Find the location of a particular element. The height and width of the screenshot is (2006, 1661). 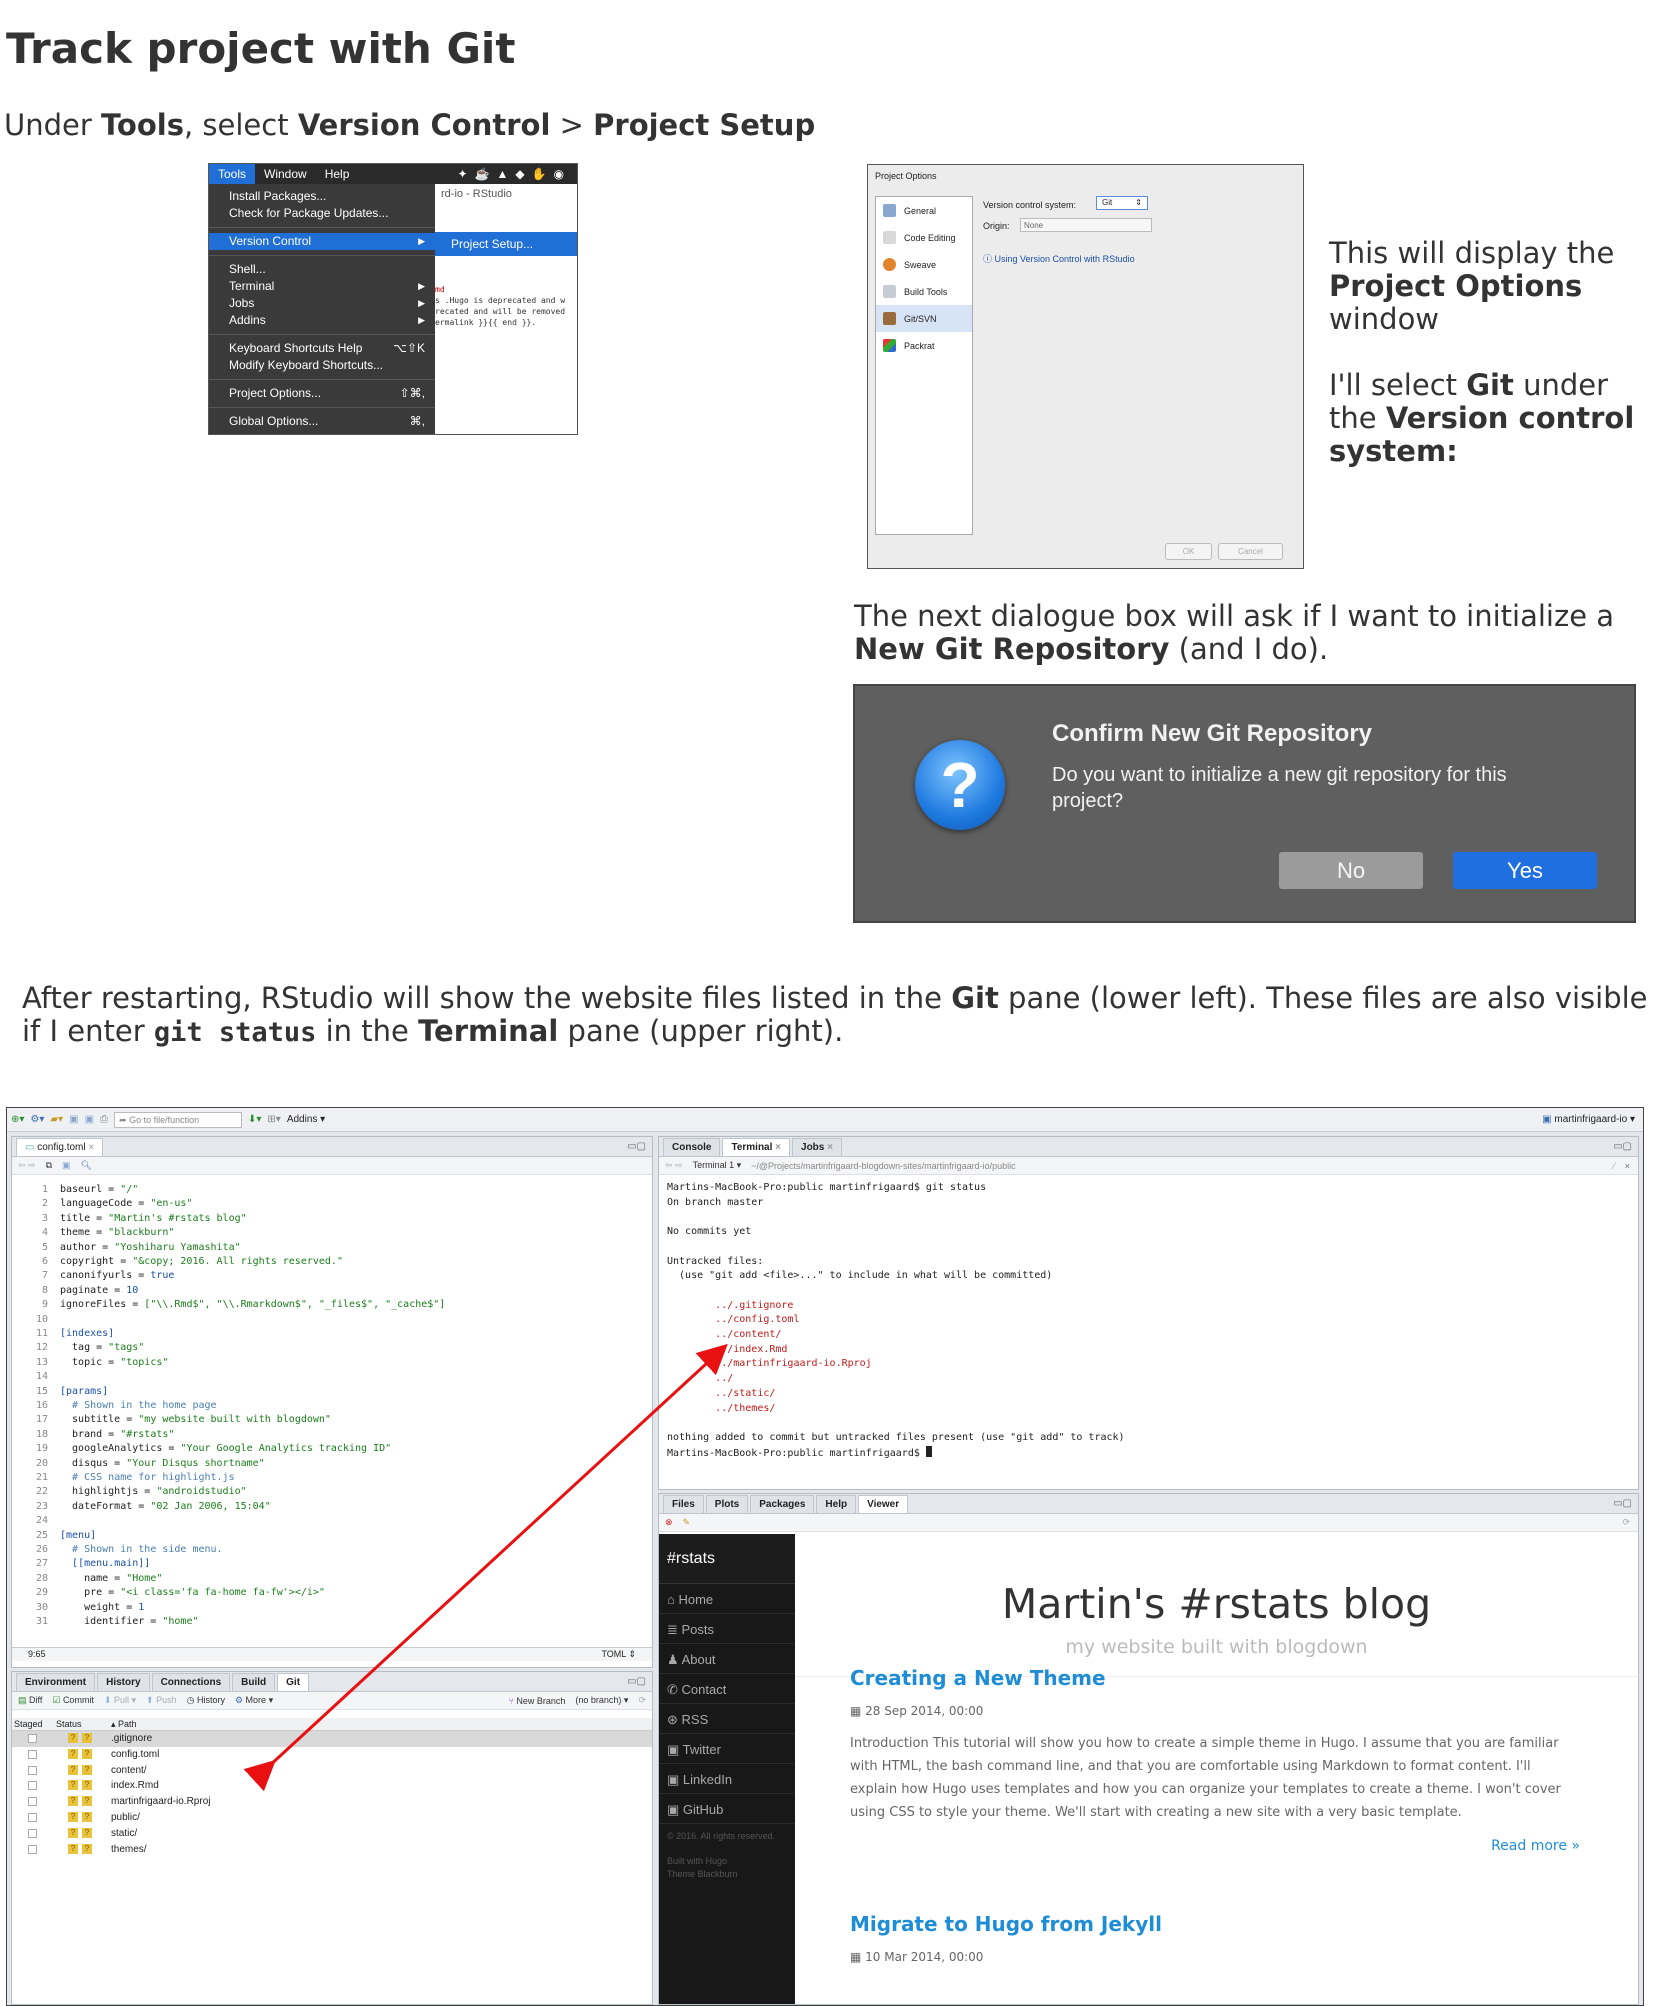

yes-button: Yes is located at coordinates (1525, 870).